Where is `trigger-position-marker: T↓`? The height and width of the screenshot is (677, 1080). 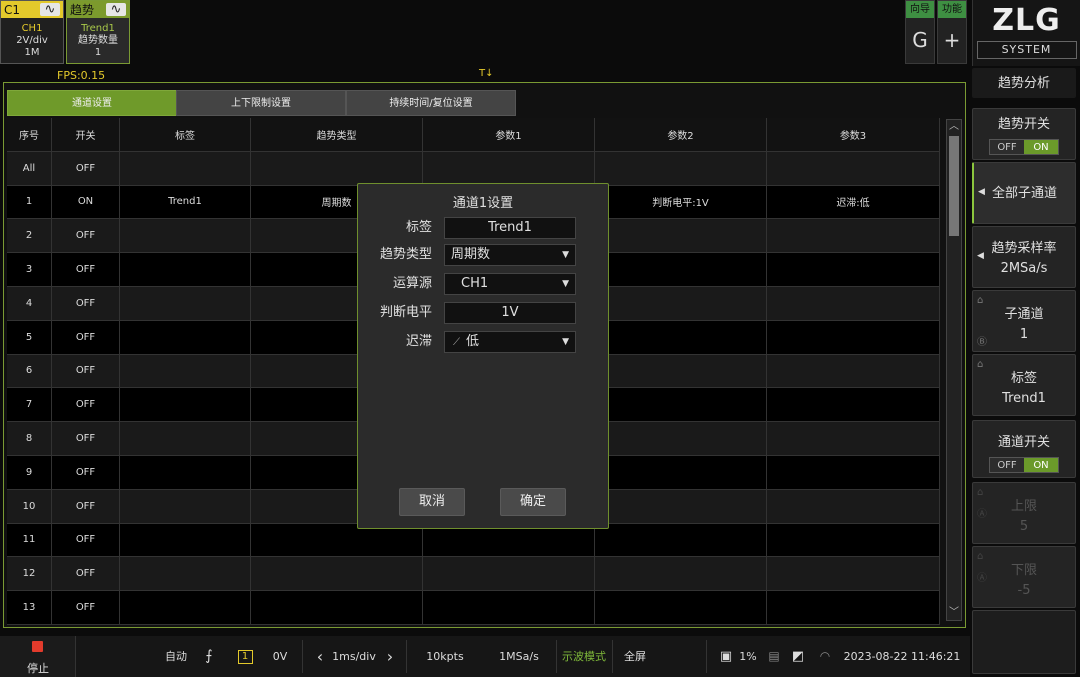 trigger-position-marker: T↓ is located at coordinates (486, 73).